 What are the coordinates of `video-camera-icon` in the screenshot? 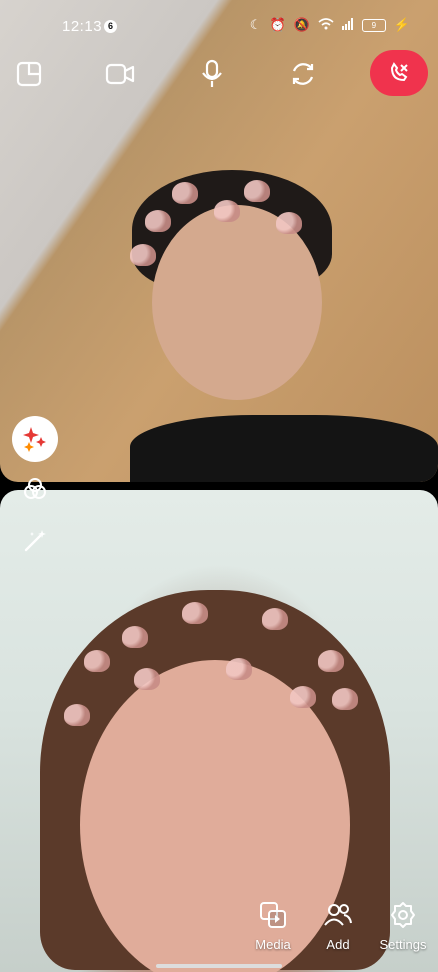 It's located at (120, 74).